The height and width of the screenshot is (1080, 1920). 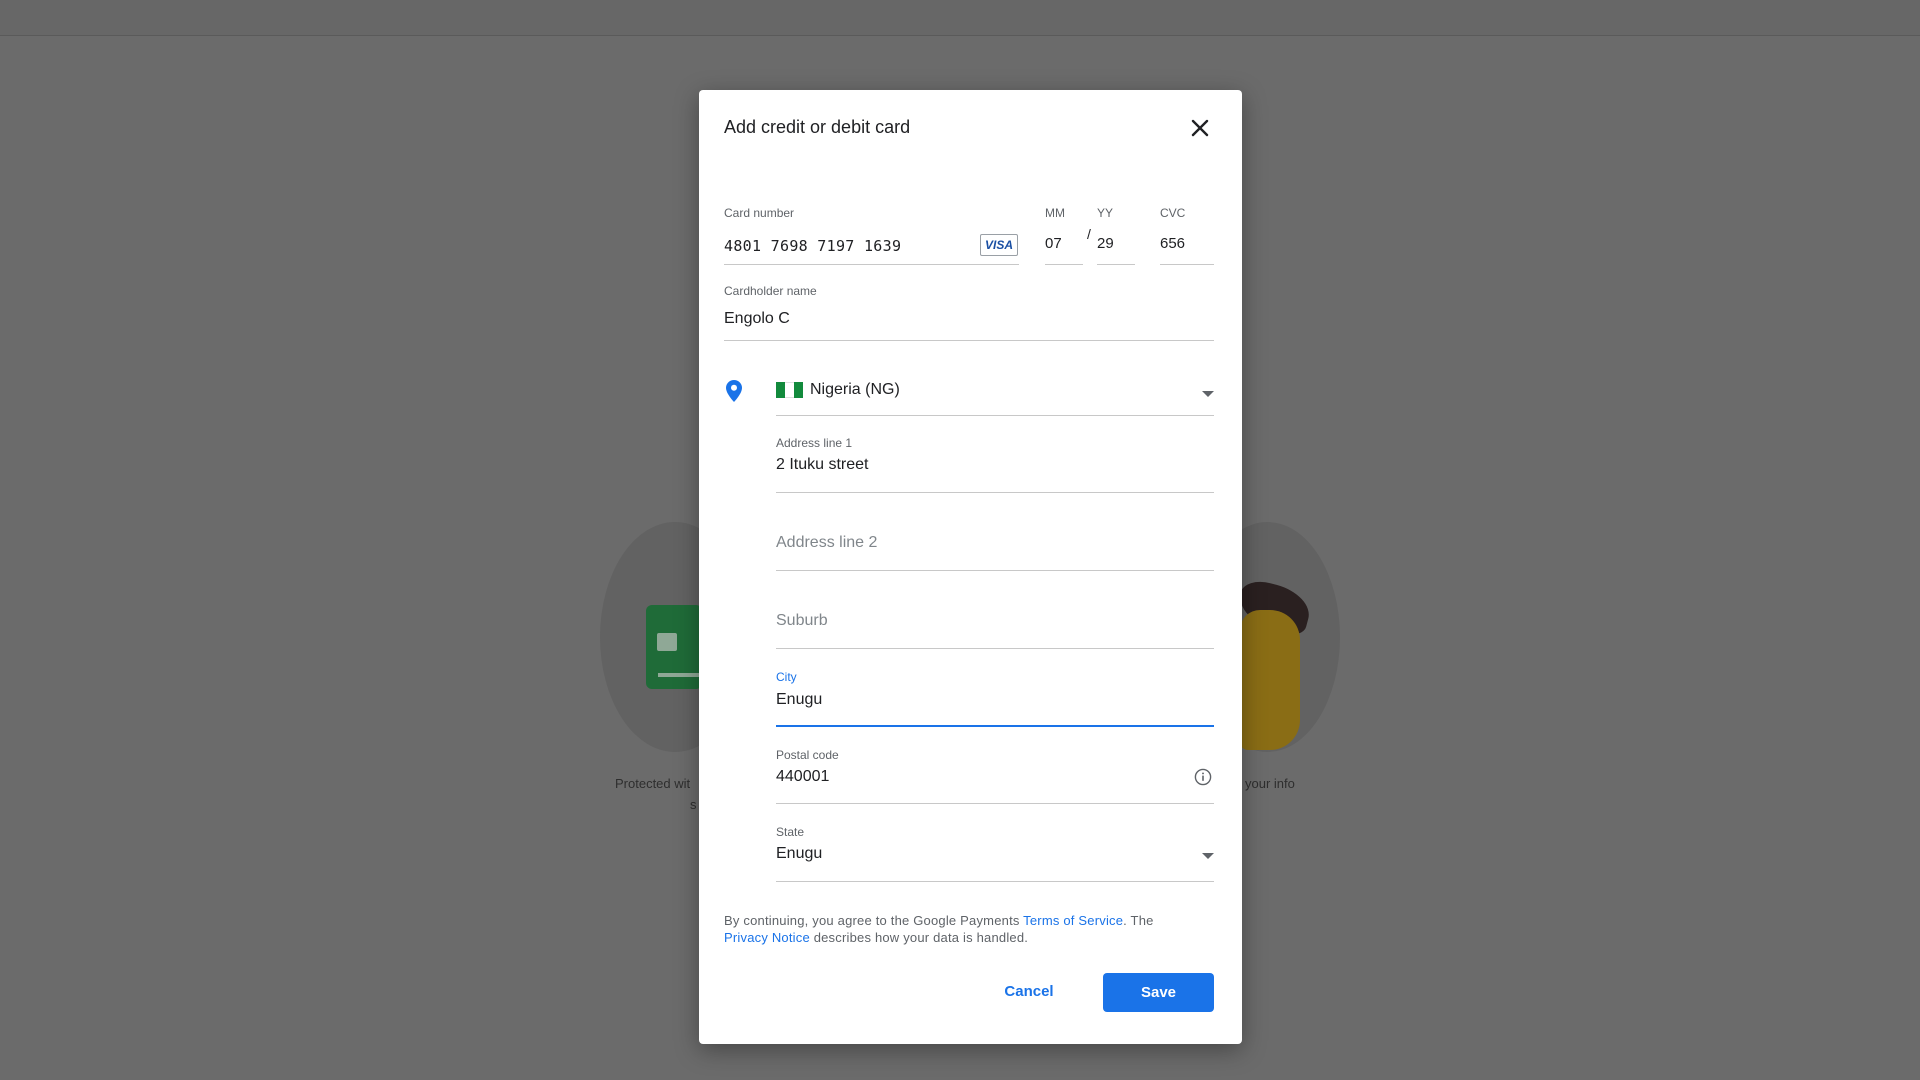 I want to click on city-value: Enugu, so click(x=799, y=699).